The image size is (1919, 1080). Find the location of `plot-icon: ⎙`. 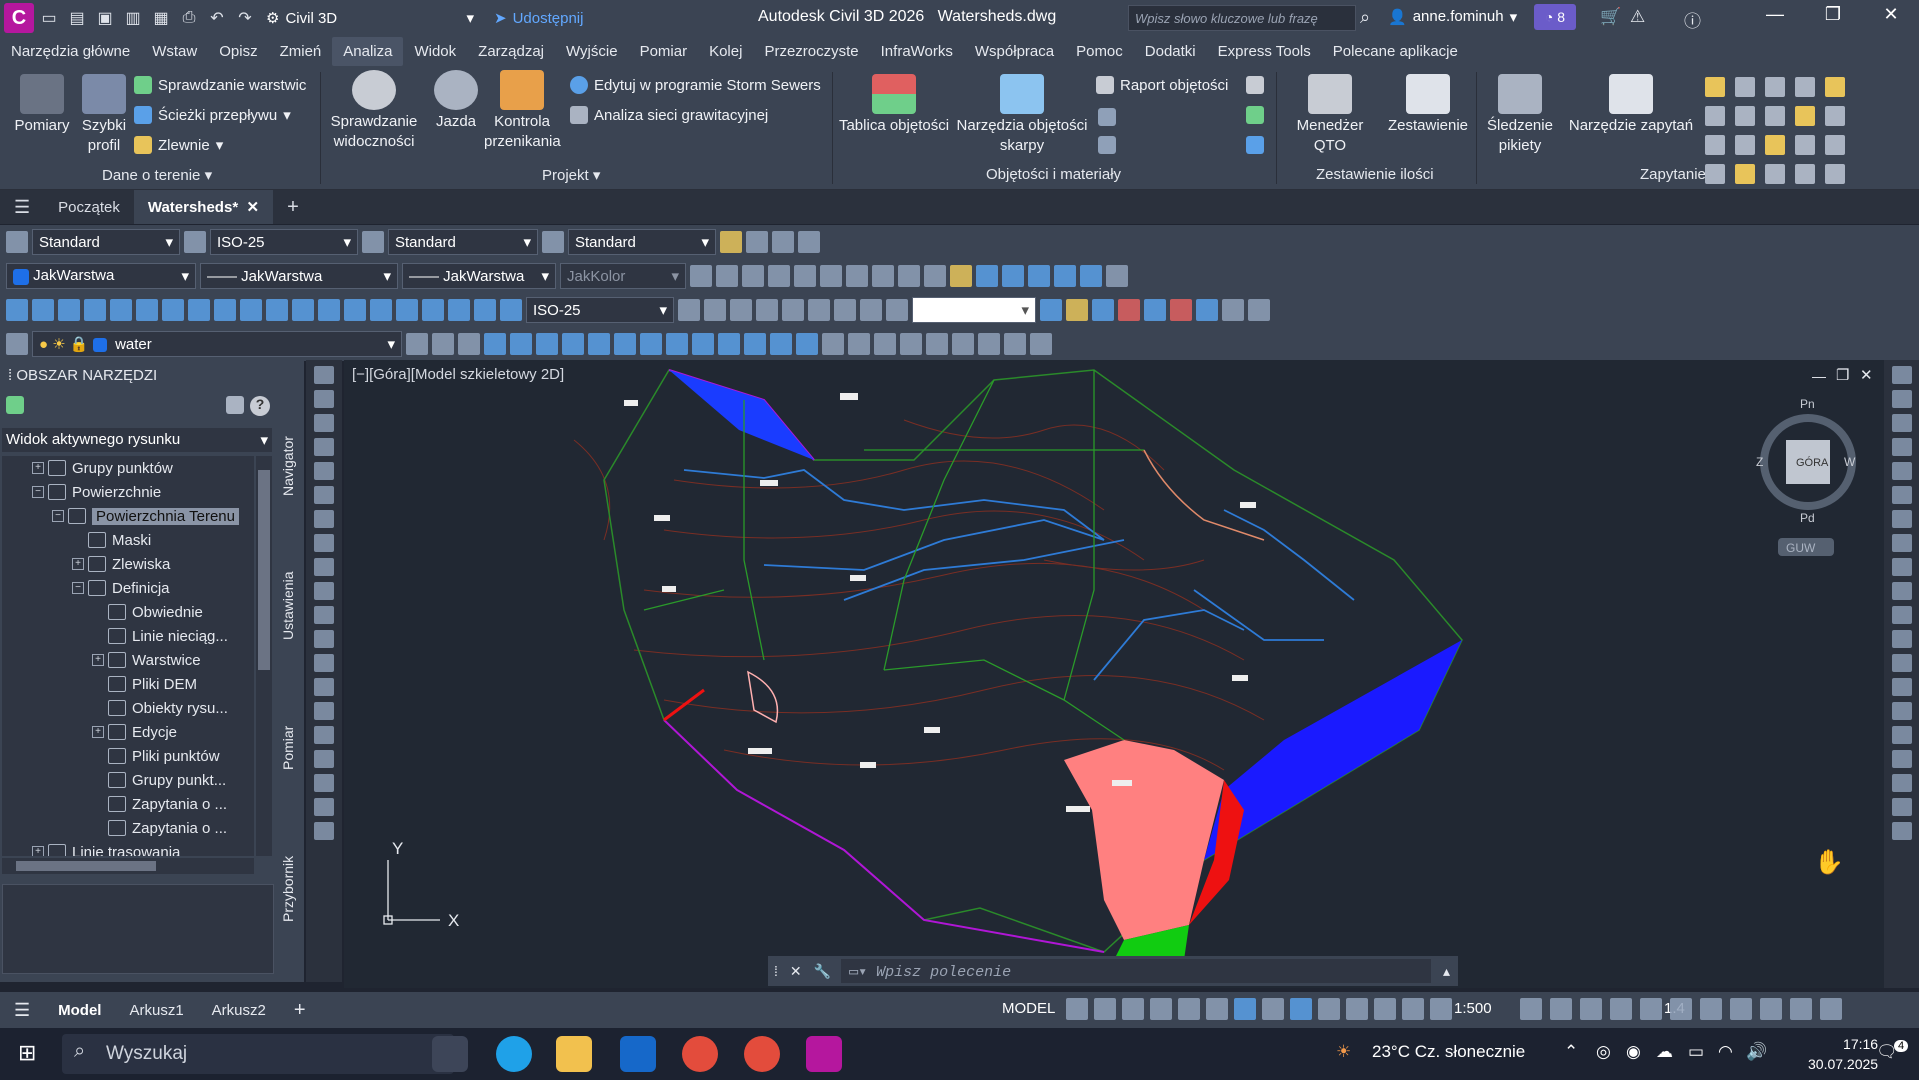

plot-icon: ⎙ is located at coordinates (189, 18).